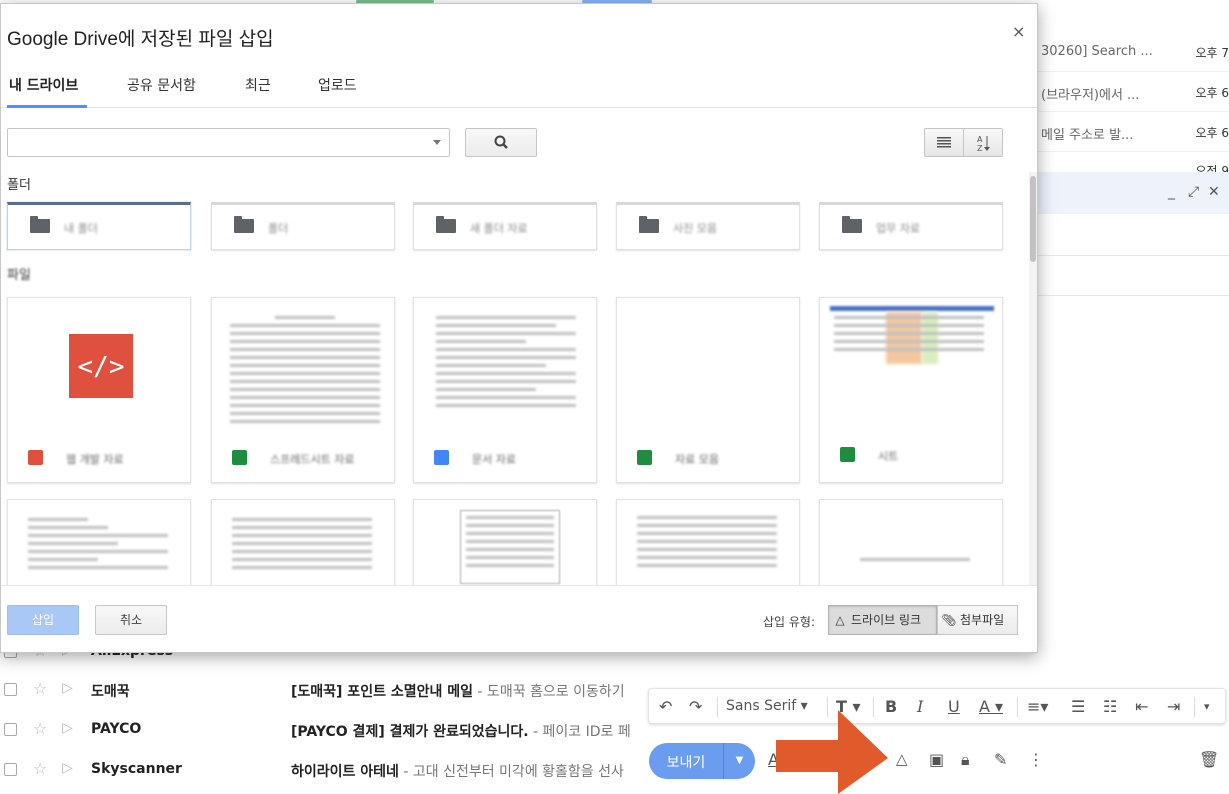 The height and width of the screenshot is (794, 1229). I want to click on undo-icon: ↶, so click(665, 706).